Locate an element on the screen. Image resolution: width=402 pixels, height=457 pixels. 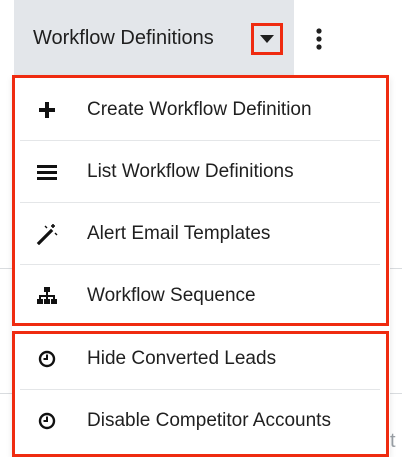
menu-item-create-workflow-definition: Create Workflow Definition is located at coordinates (200, 109).